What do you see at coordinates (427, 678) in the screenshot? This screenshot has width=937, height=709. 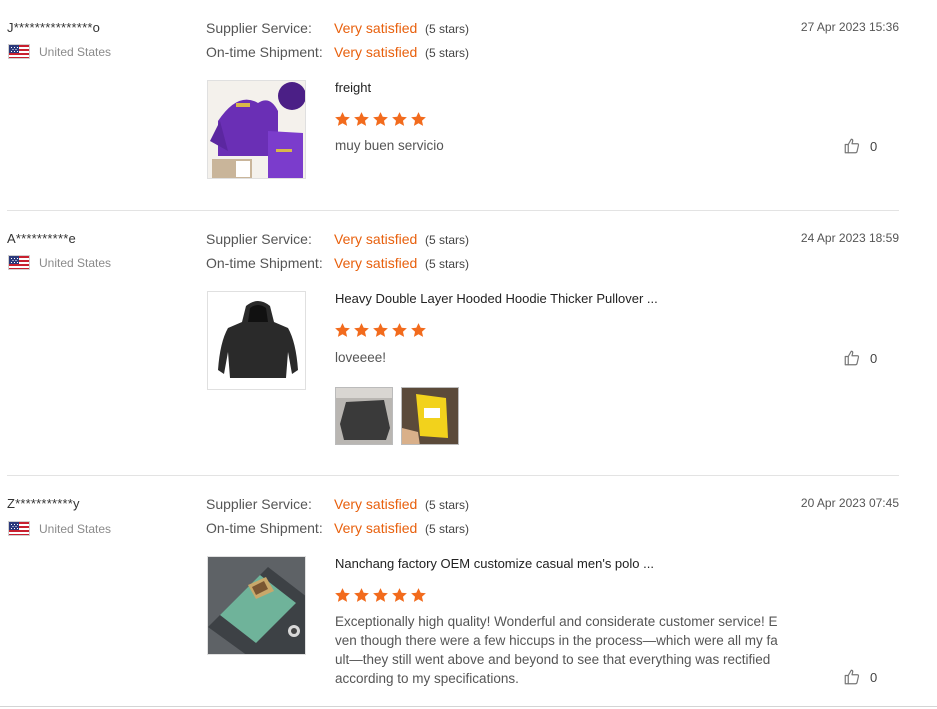 I see `comment-line: according to my specifications.` at bounding box center [427, 678].